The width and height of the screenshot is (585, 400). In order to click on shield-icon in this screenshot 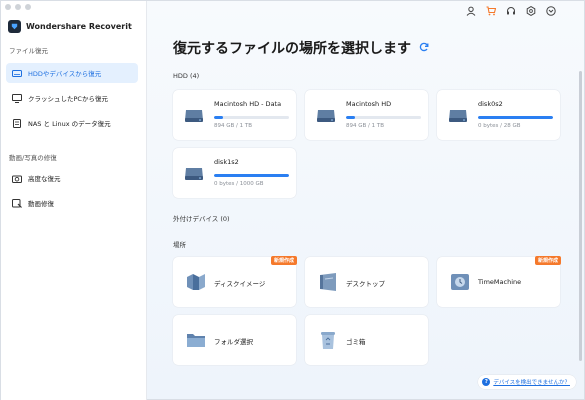, I will do `click(550, 10)`.